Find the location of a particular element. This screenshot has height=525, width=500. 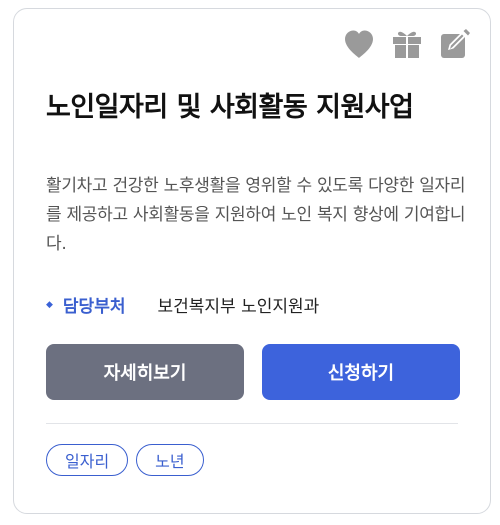

apply-button: 신청하기 is located at coordinates (361, 372).